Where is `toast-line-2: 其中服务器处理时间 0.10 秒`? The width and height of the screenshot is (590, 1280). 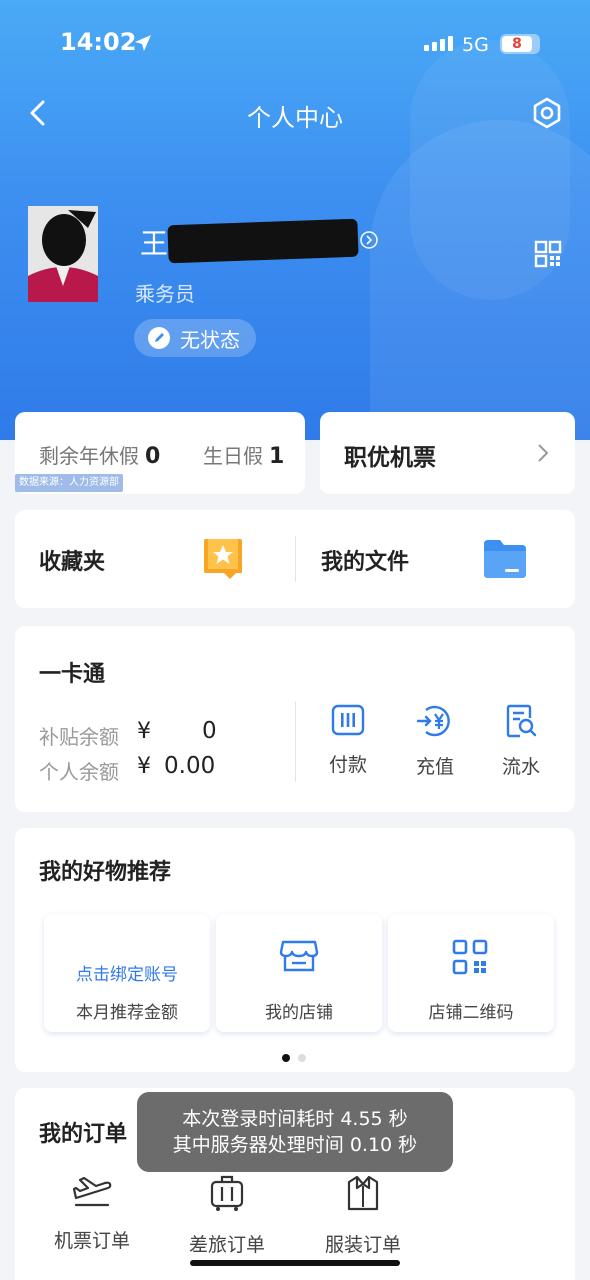 toast-line-2: 其中服务器处理时间 0.10 秒 is located at coordinates (295, 1145).